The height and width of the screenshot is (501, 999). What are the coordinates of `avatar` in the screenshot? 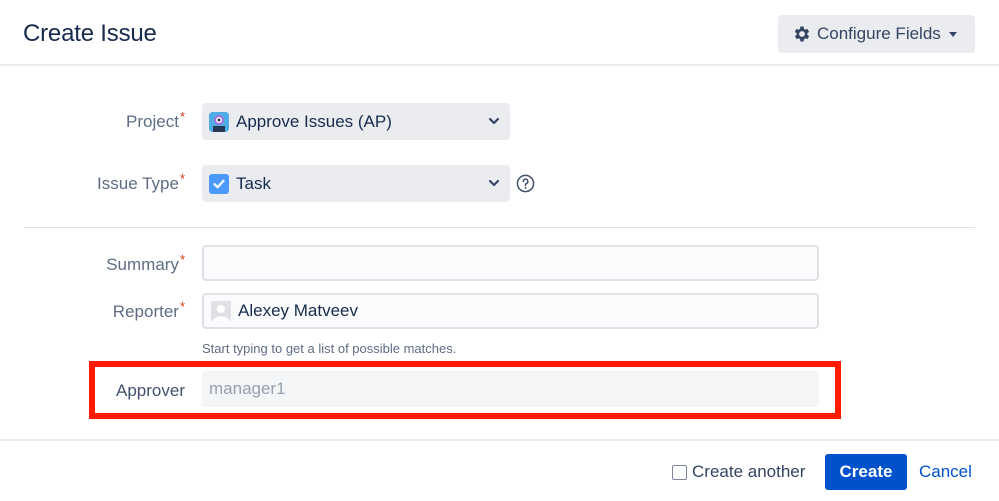 It's located at (221, 311).